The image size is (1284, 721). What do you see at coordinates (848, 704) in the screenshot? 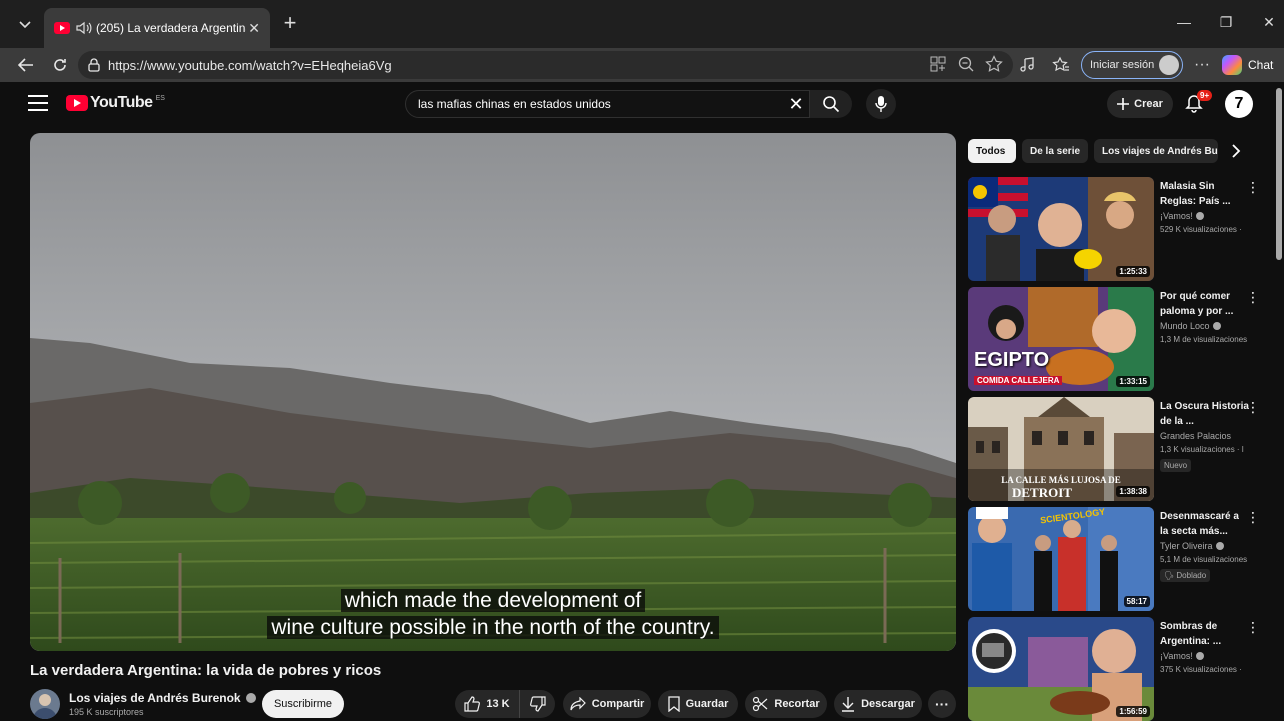
I see `download-icon` at bounding box center [848, 704].